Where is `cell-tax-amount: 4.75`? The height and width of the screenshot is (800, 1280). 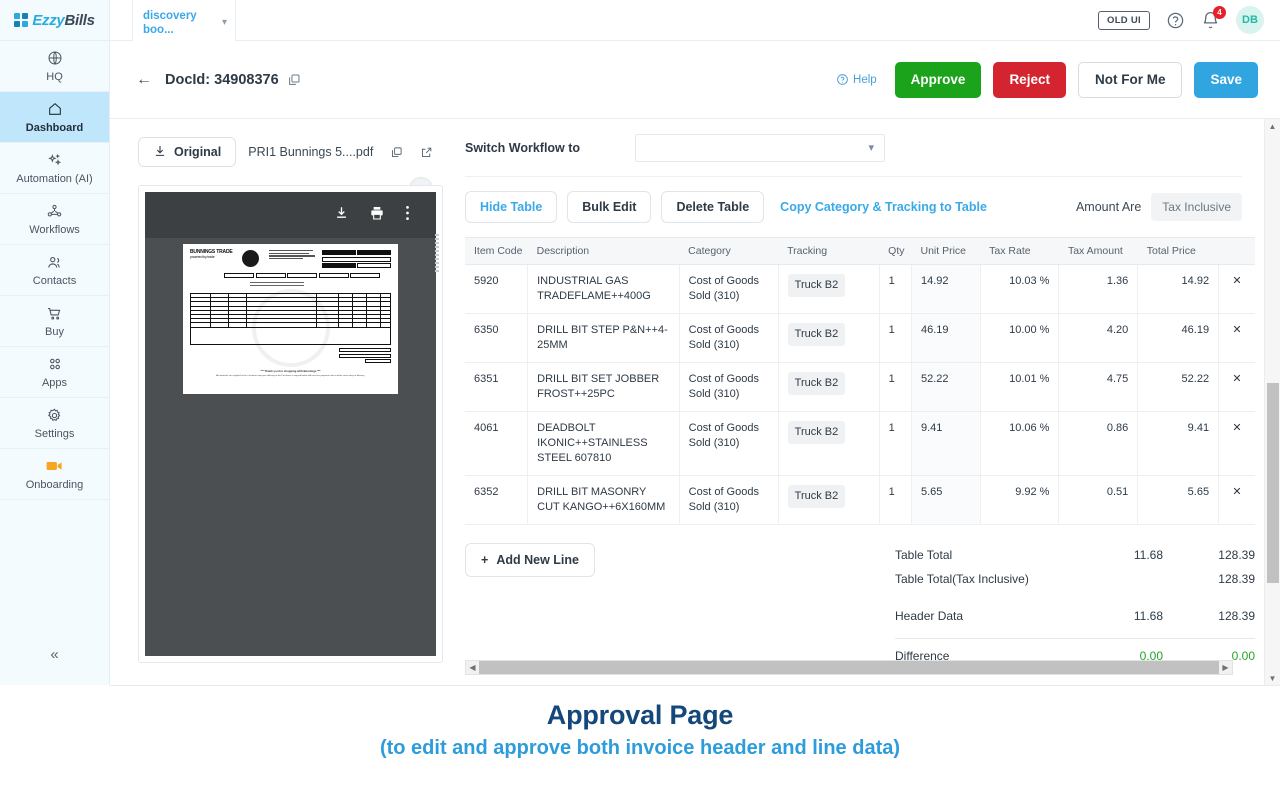
cell-tax-amount: 4.75 is located at coordinates (1098, 387).